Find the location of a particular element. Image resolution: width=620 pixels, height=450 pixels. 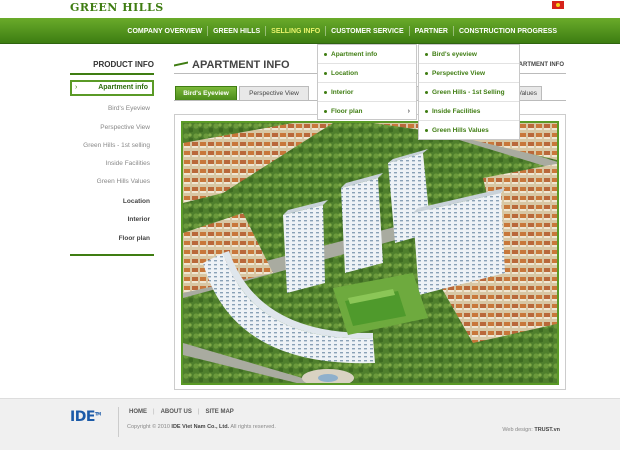

dropdown-item-floor-plan: Floor plan › is located at coordinates (367, 111).